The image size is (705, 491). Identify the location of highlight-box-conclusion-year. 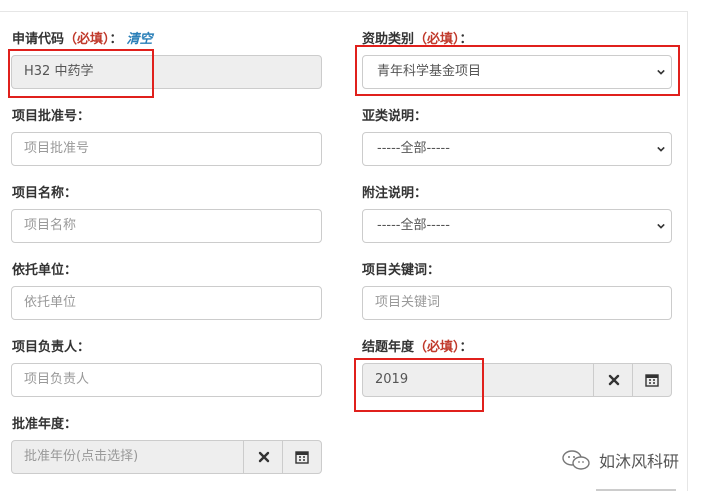
(419, 385).